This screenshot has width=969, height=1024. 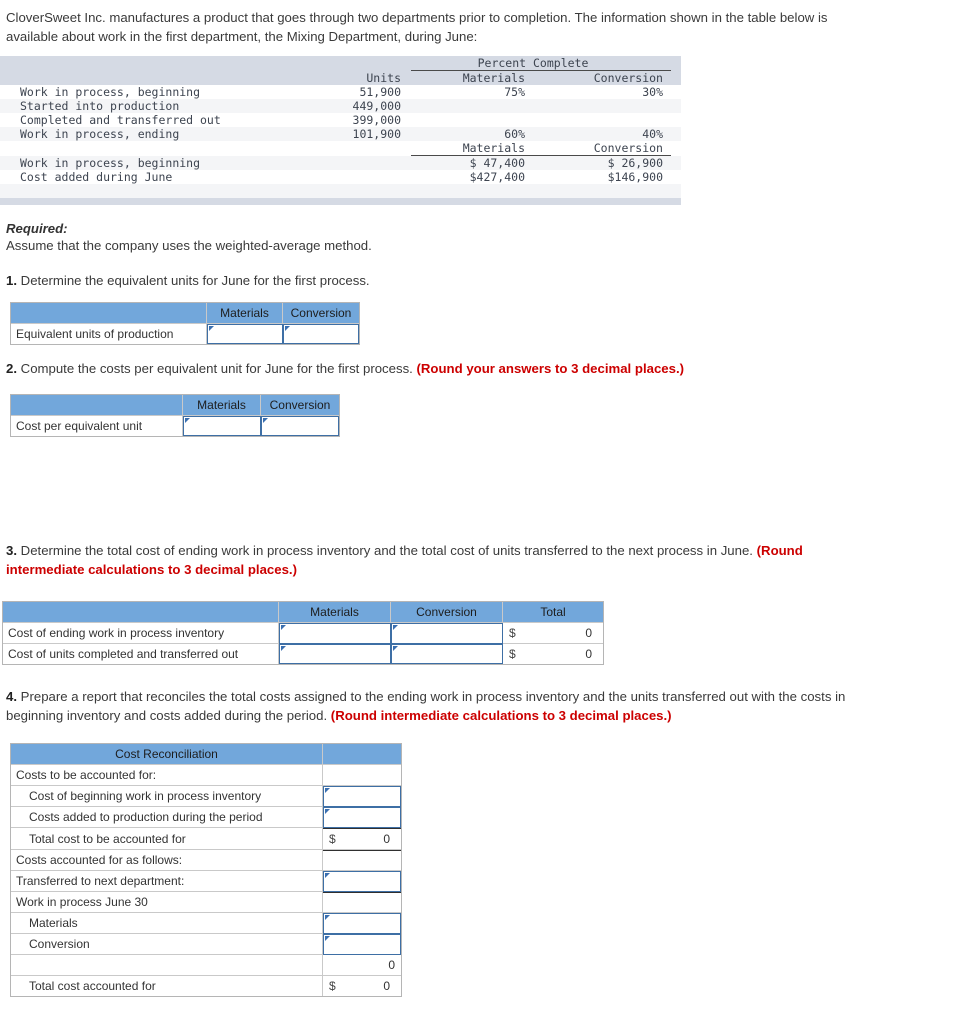 I want to click on col-header-units: Units, so click(x=383, y=77).